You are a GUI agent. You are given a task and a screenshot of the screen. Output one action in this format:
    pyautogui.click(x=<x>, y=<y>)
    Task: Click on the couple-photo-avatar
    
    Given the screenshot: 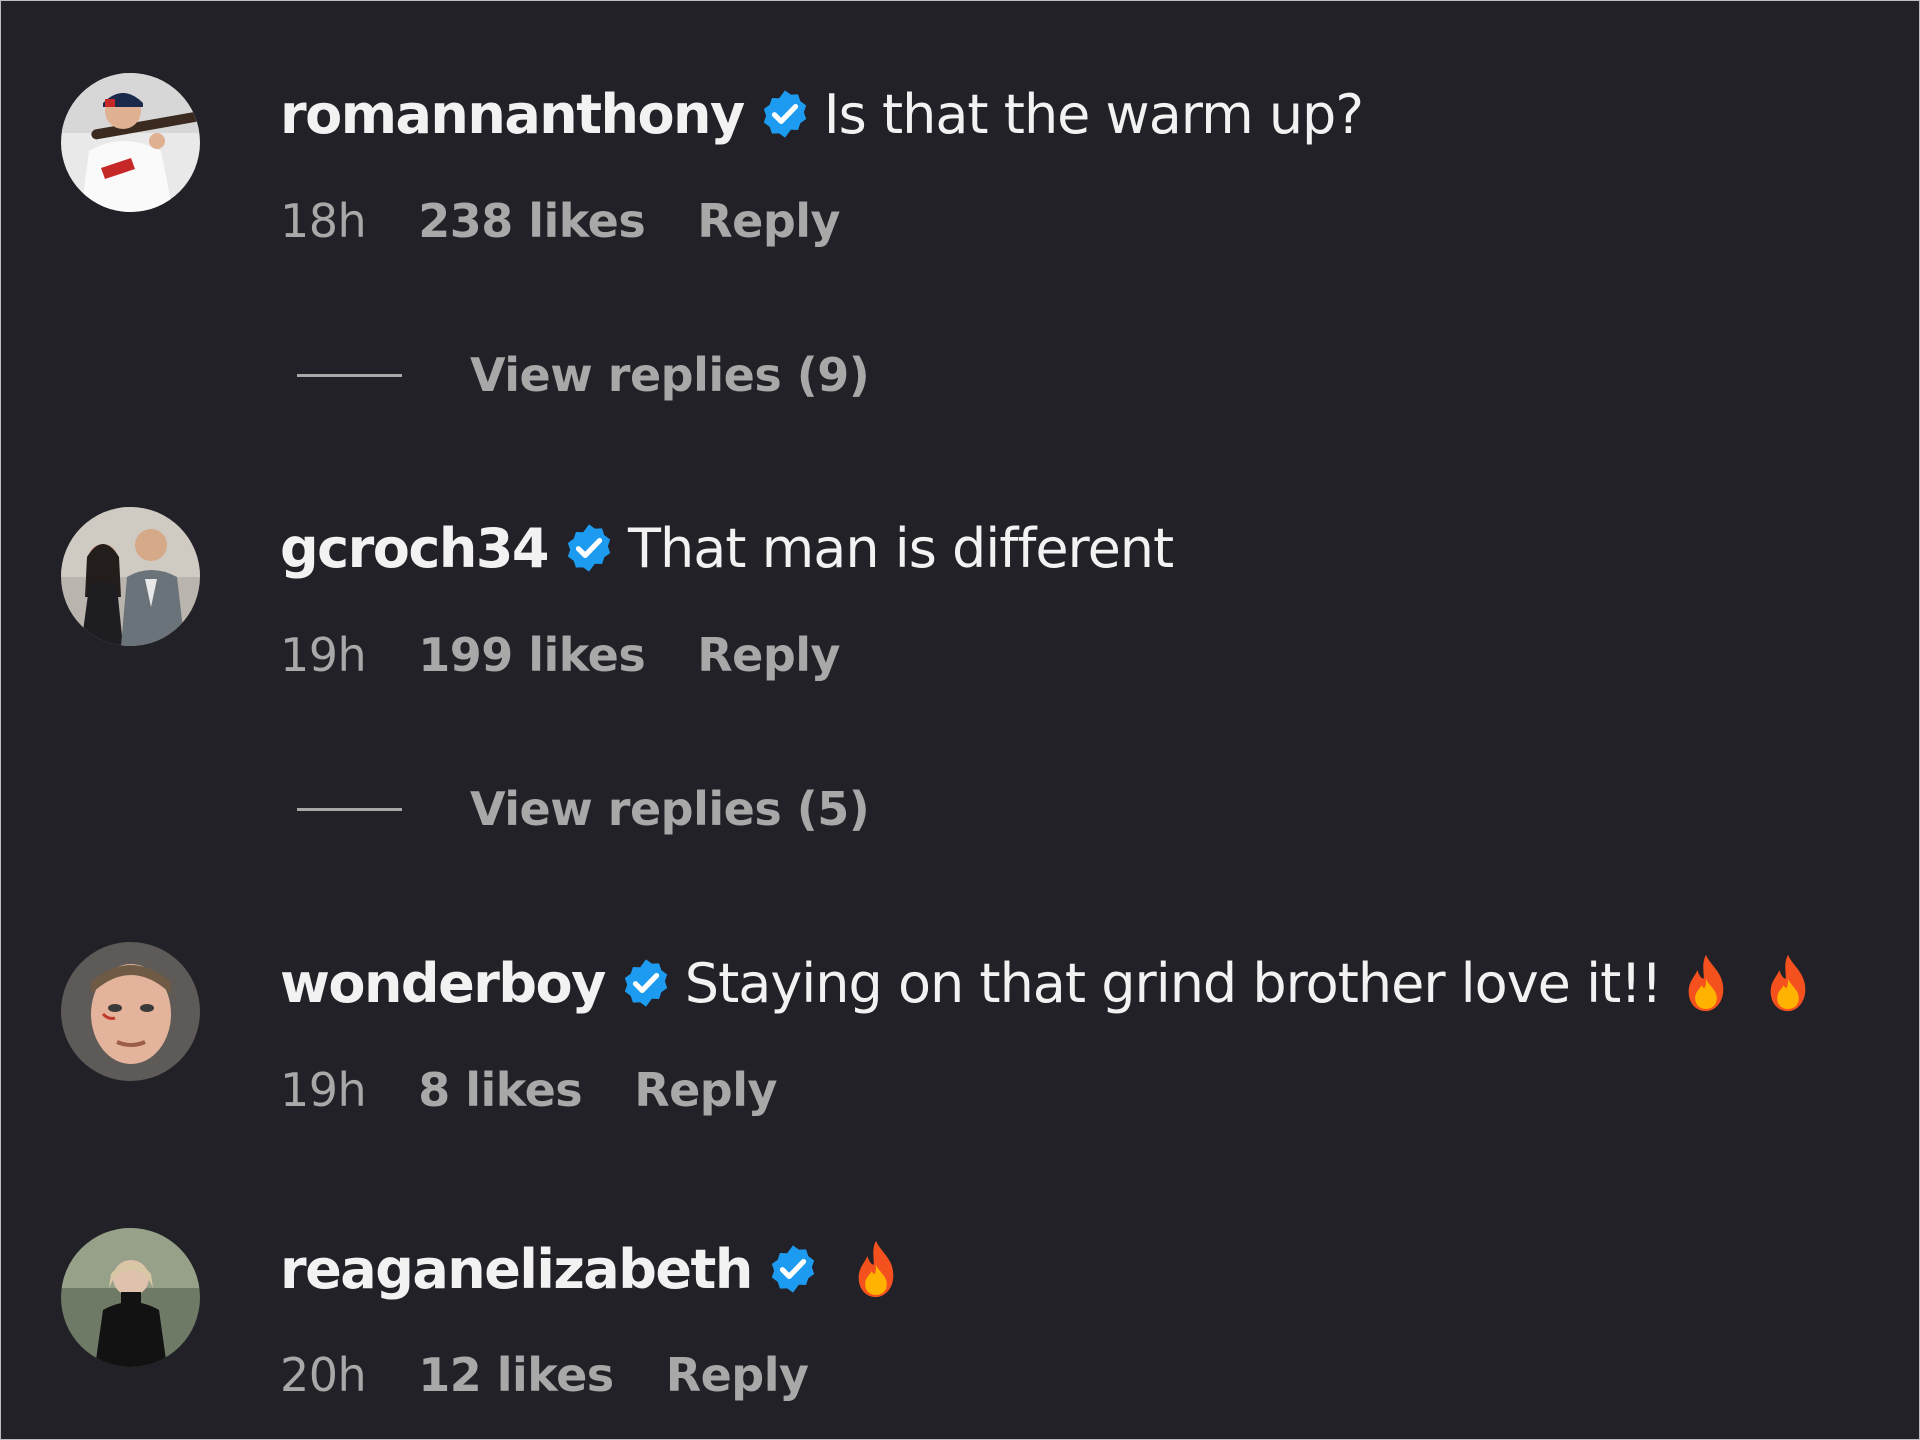 What is the action you would take?
    pyautogui.click(x=130, y=576)
    